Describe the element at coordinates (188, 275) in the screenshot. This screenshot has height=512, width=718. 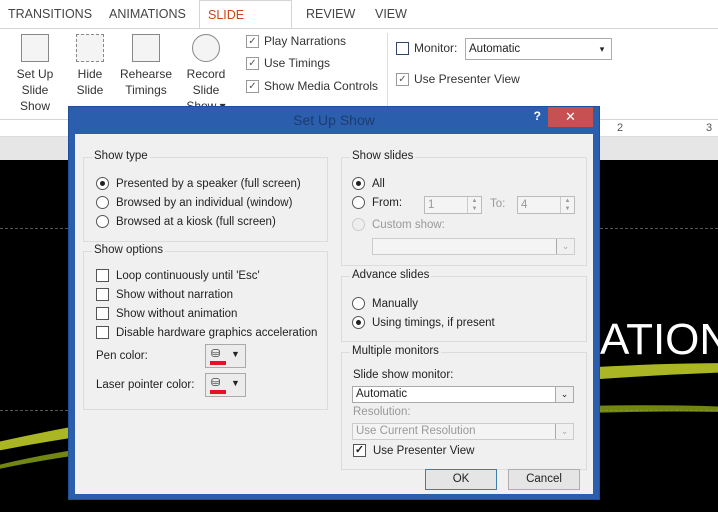
I see `label: Loop continuously until 'Esc'` at that location.